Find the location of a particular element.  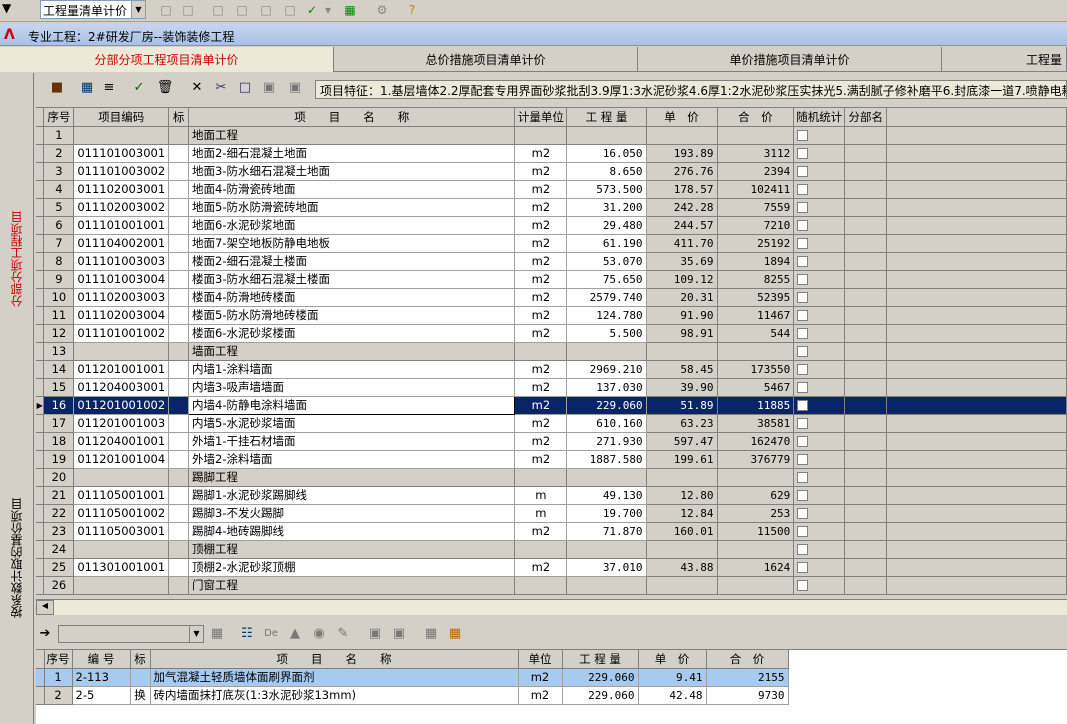

row-name: 内墙3-吸声墙墙面 is located at coordinates (352, 387).